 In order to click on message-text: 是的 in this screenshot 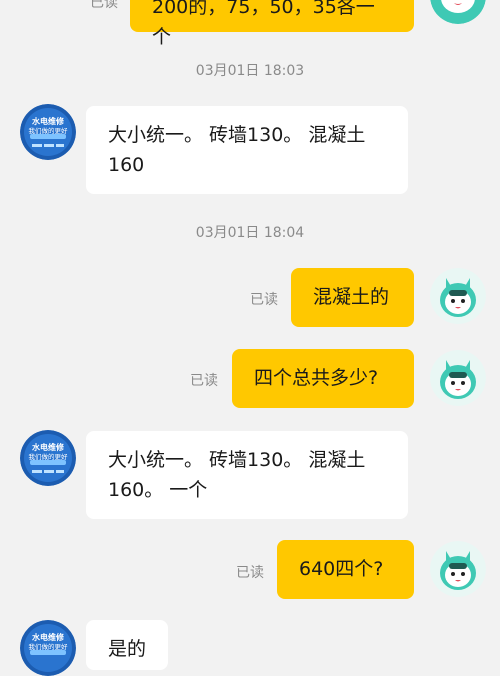, I will do `click(127, 649)`.